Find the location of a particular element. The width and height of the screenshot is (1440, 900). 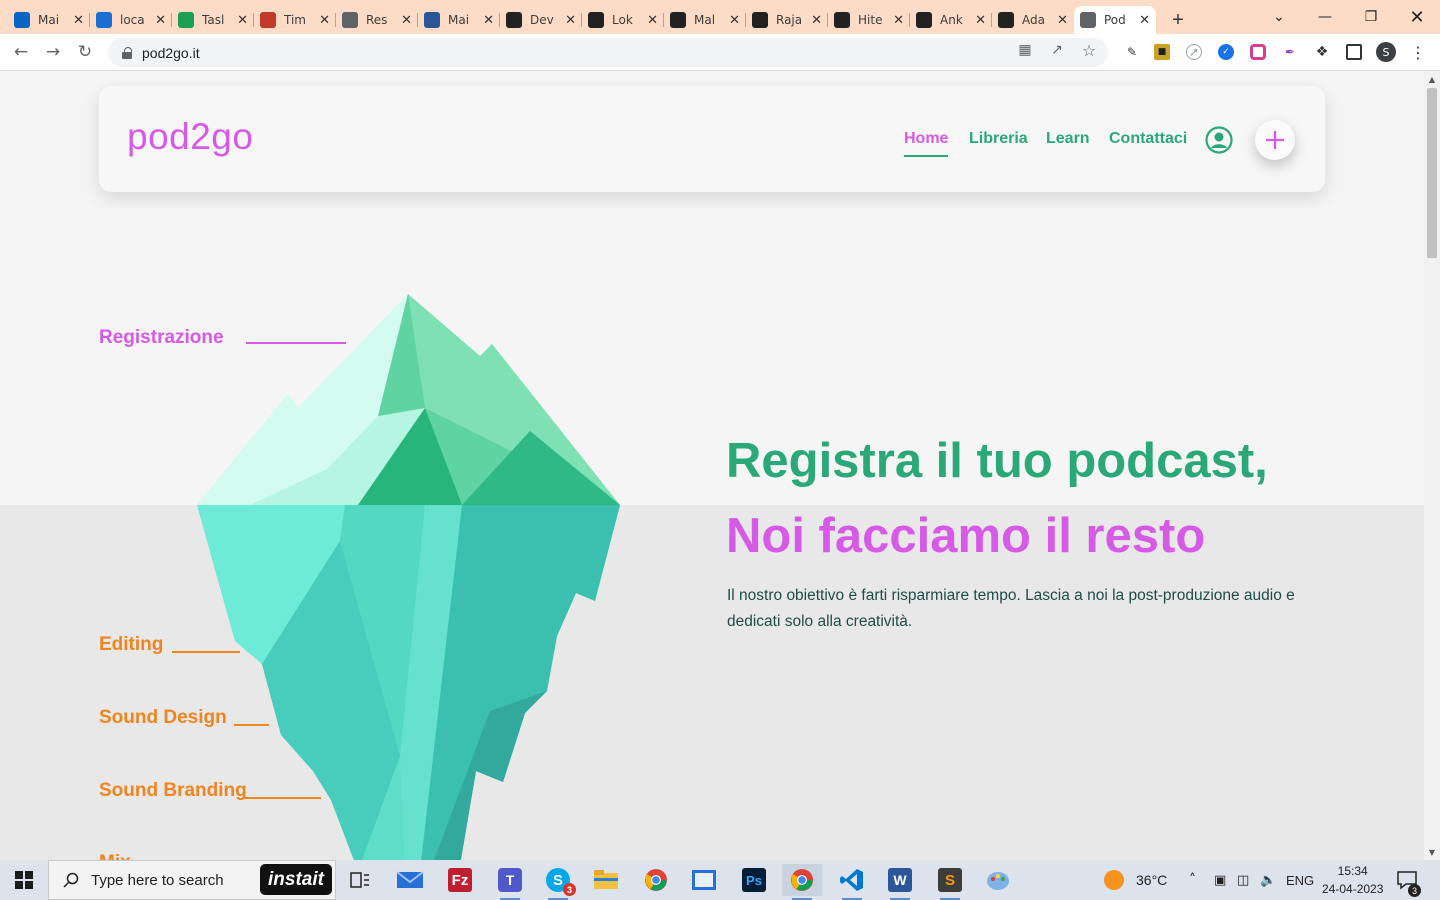

nav-learn: Learn is located at coordinates (1068, 139).